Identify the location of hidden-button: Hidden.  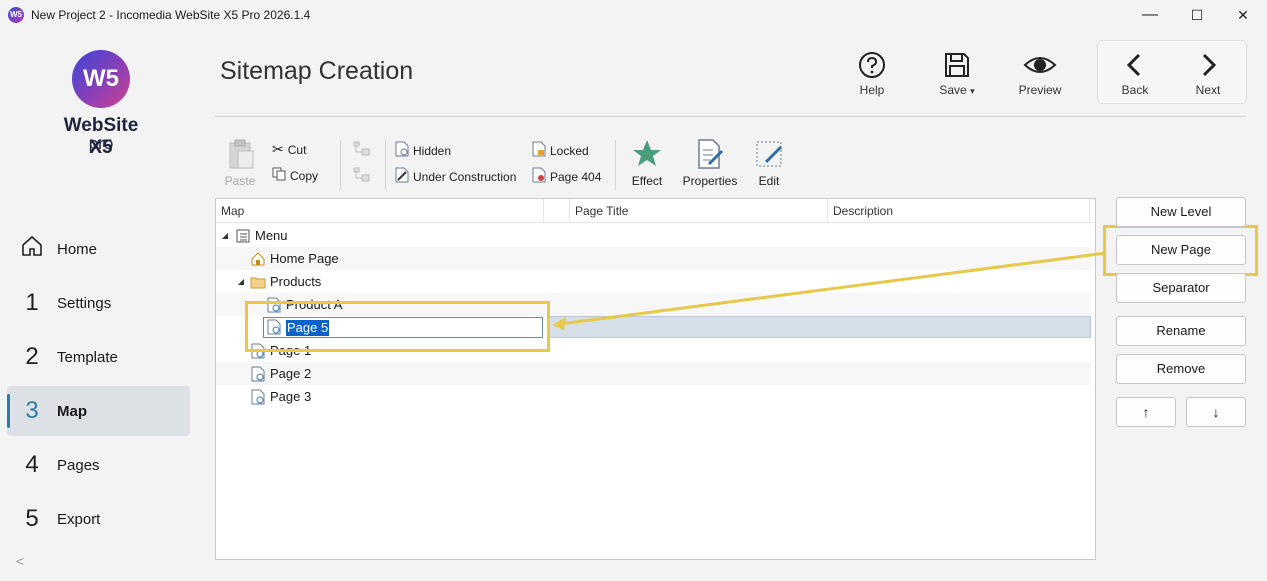
(423, 150).